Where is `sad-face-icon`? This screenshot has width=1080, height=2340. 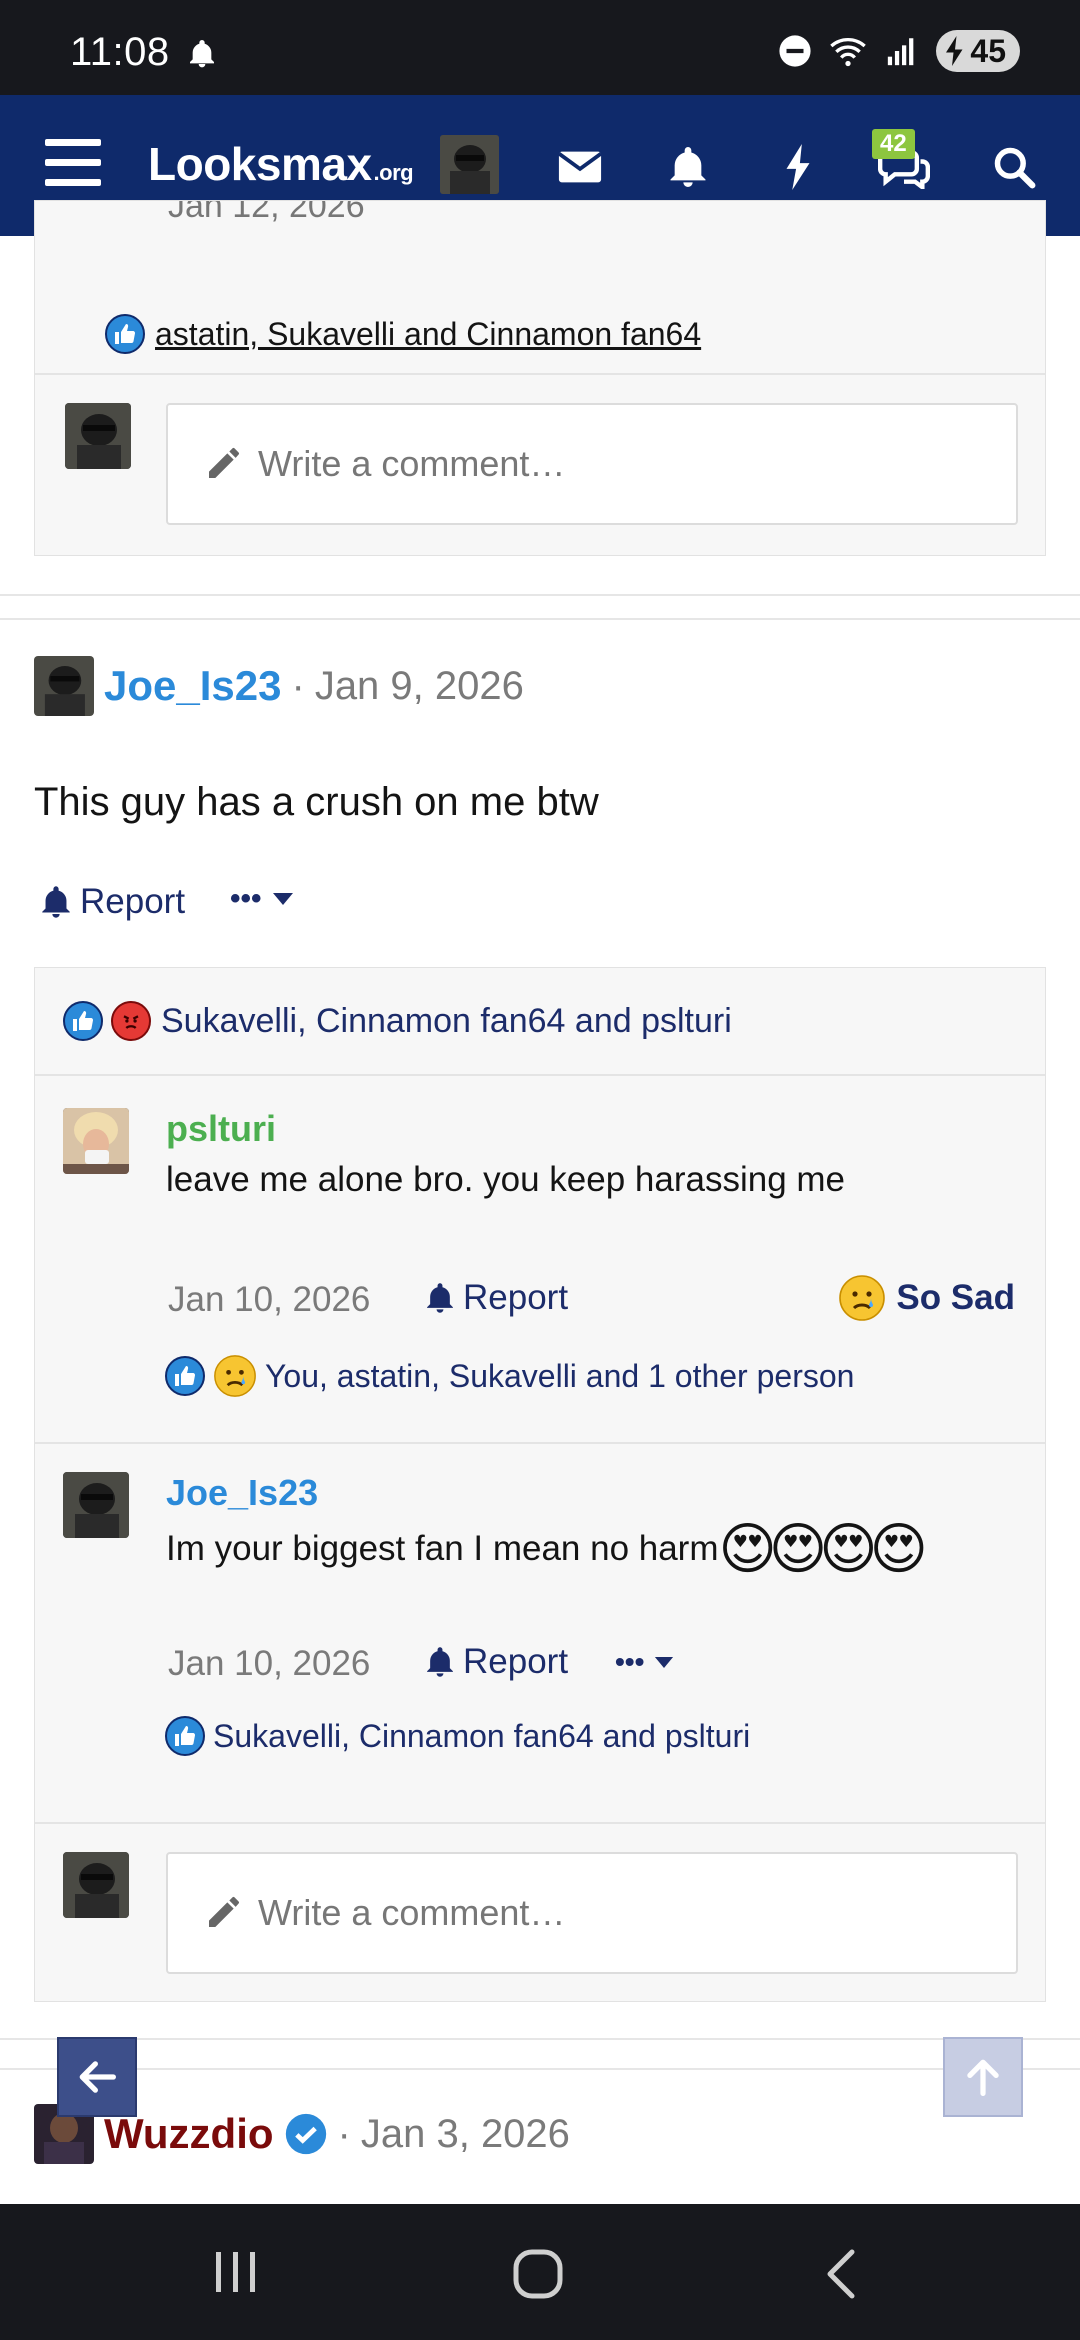 sad-face-icon is located at coordinates (862, 1298).